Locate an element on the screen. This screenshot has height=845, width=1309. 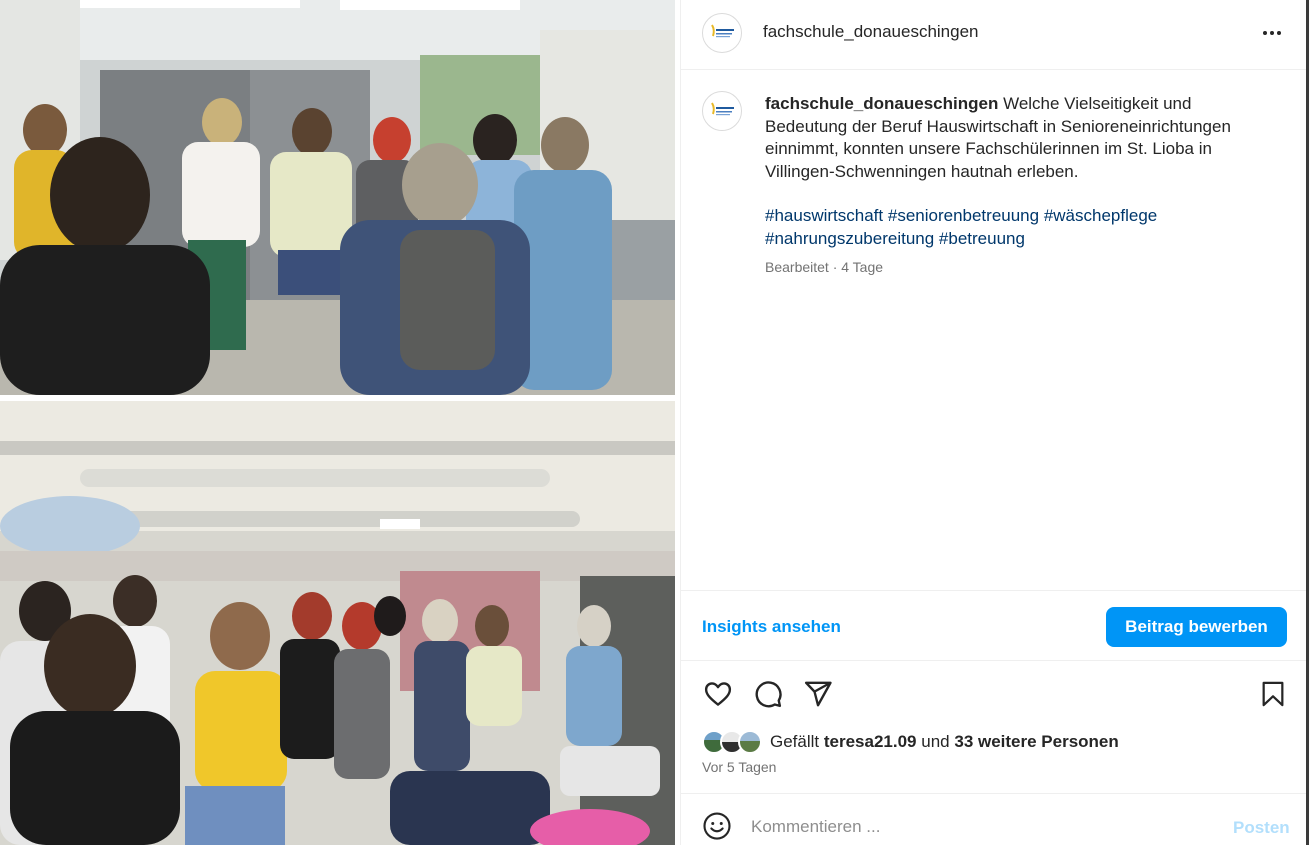
other-likers-link: 33 weitere Personen is located at coordinates (1036, 742).